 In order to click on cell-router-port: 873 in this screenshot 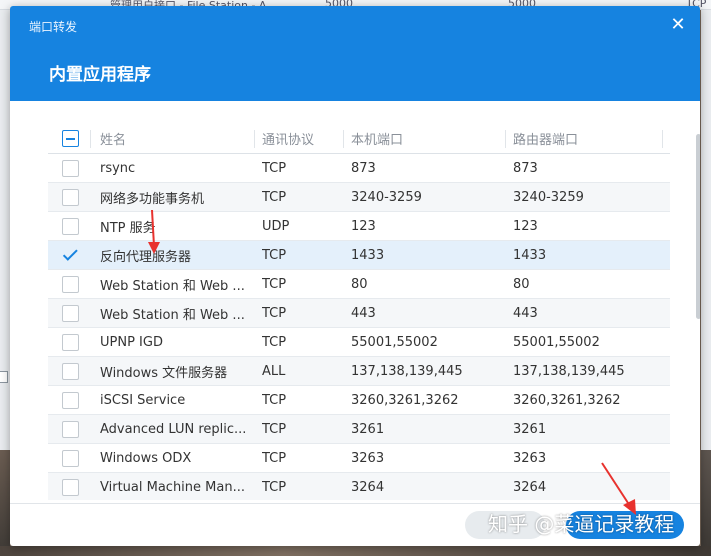, I will do `click(525, 168)`.